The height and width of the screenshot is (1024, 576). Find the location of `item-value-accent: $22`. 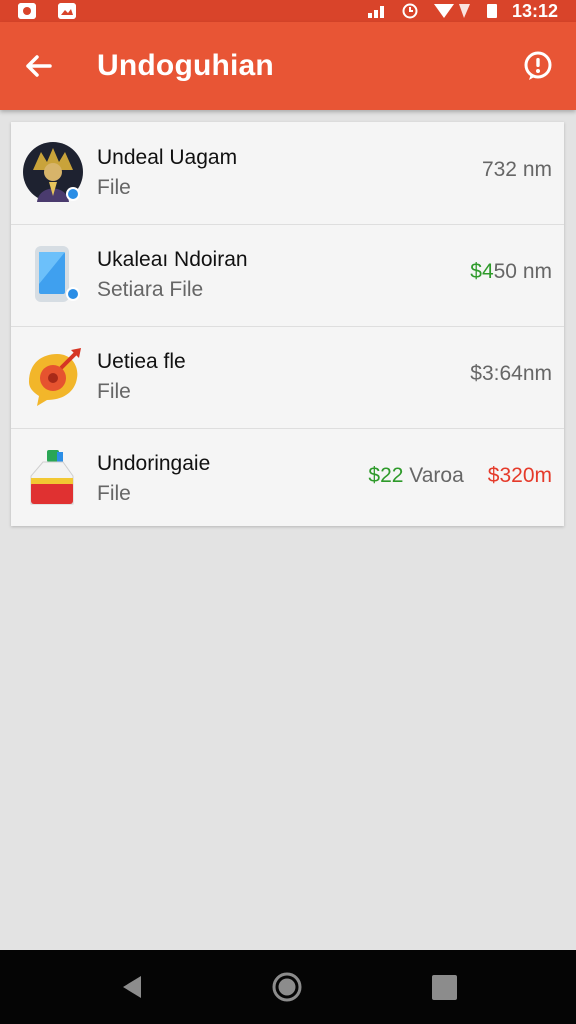

item-value-accent: $22 is located at coordinates (386, 475).